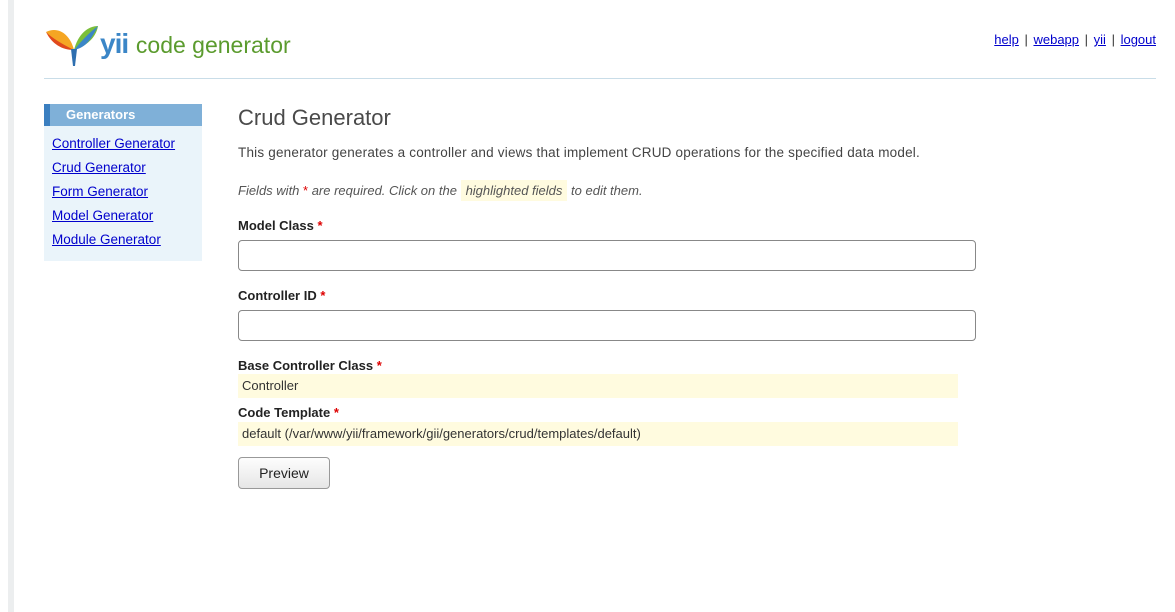 This screenshot has width=1175, height=612. I want to click on preview-button: Preview, so click(284, 473).